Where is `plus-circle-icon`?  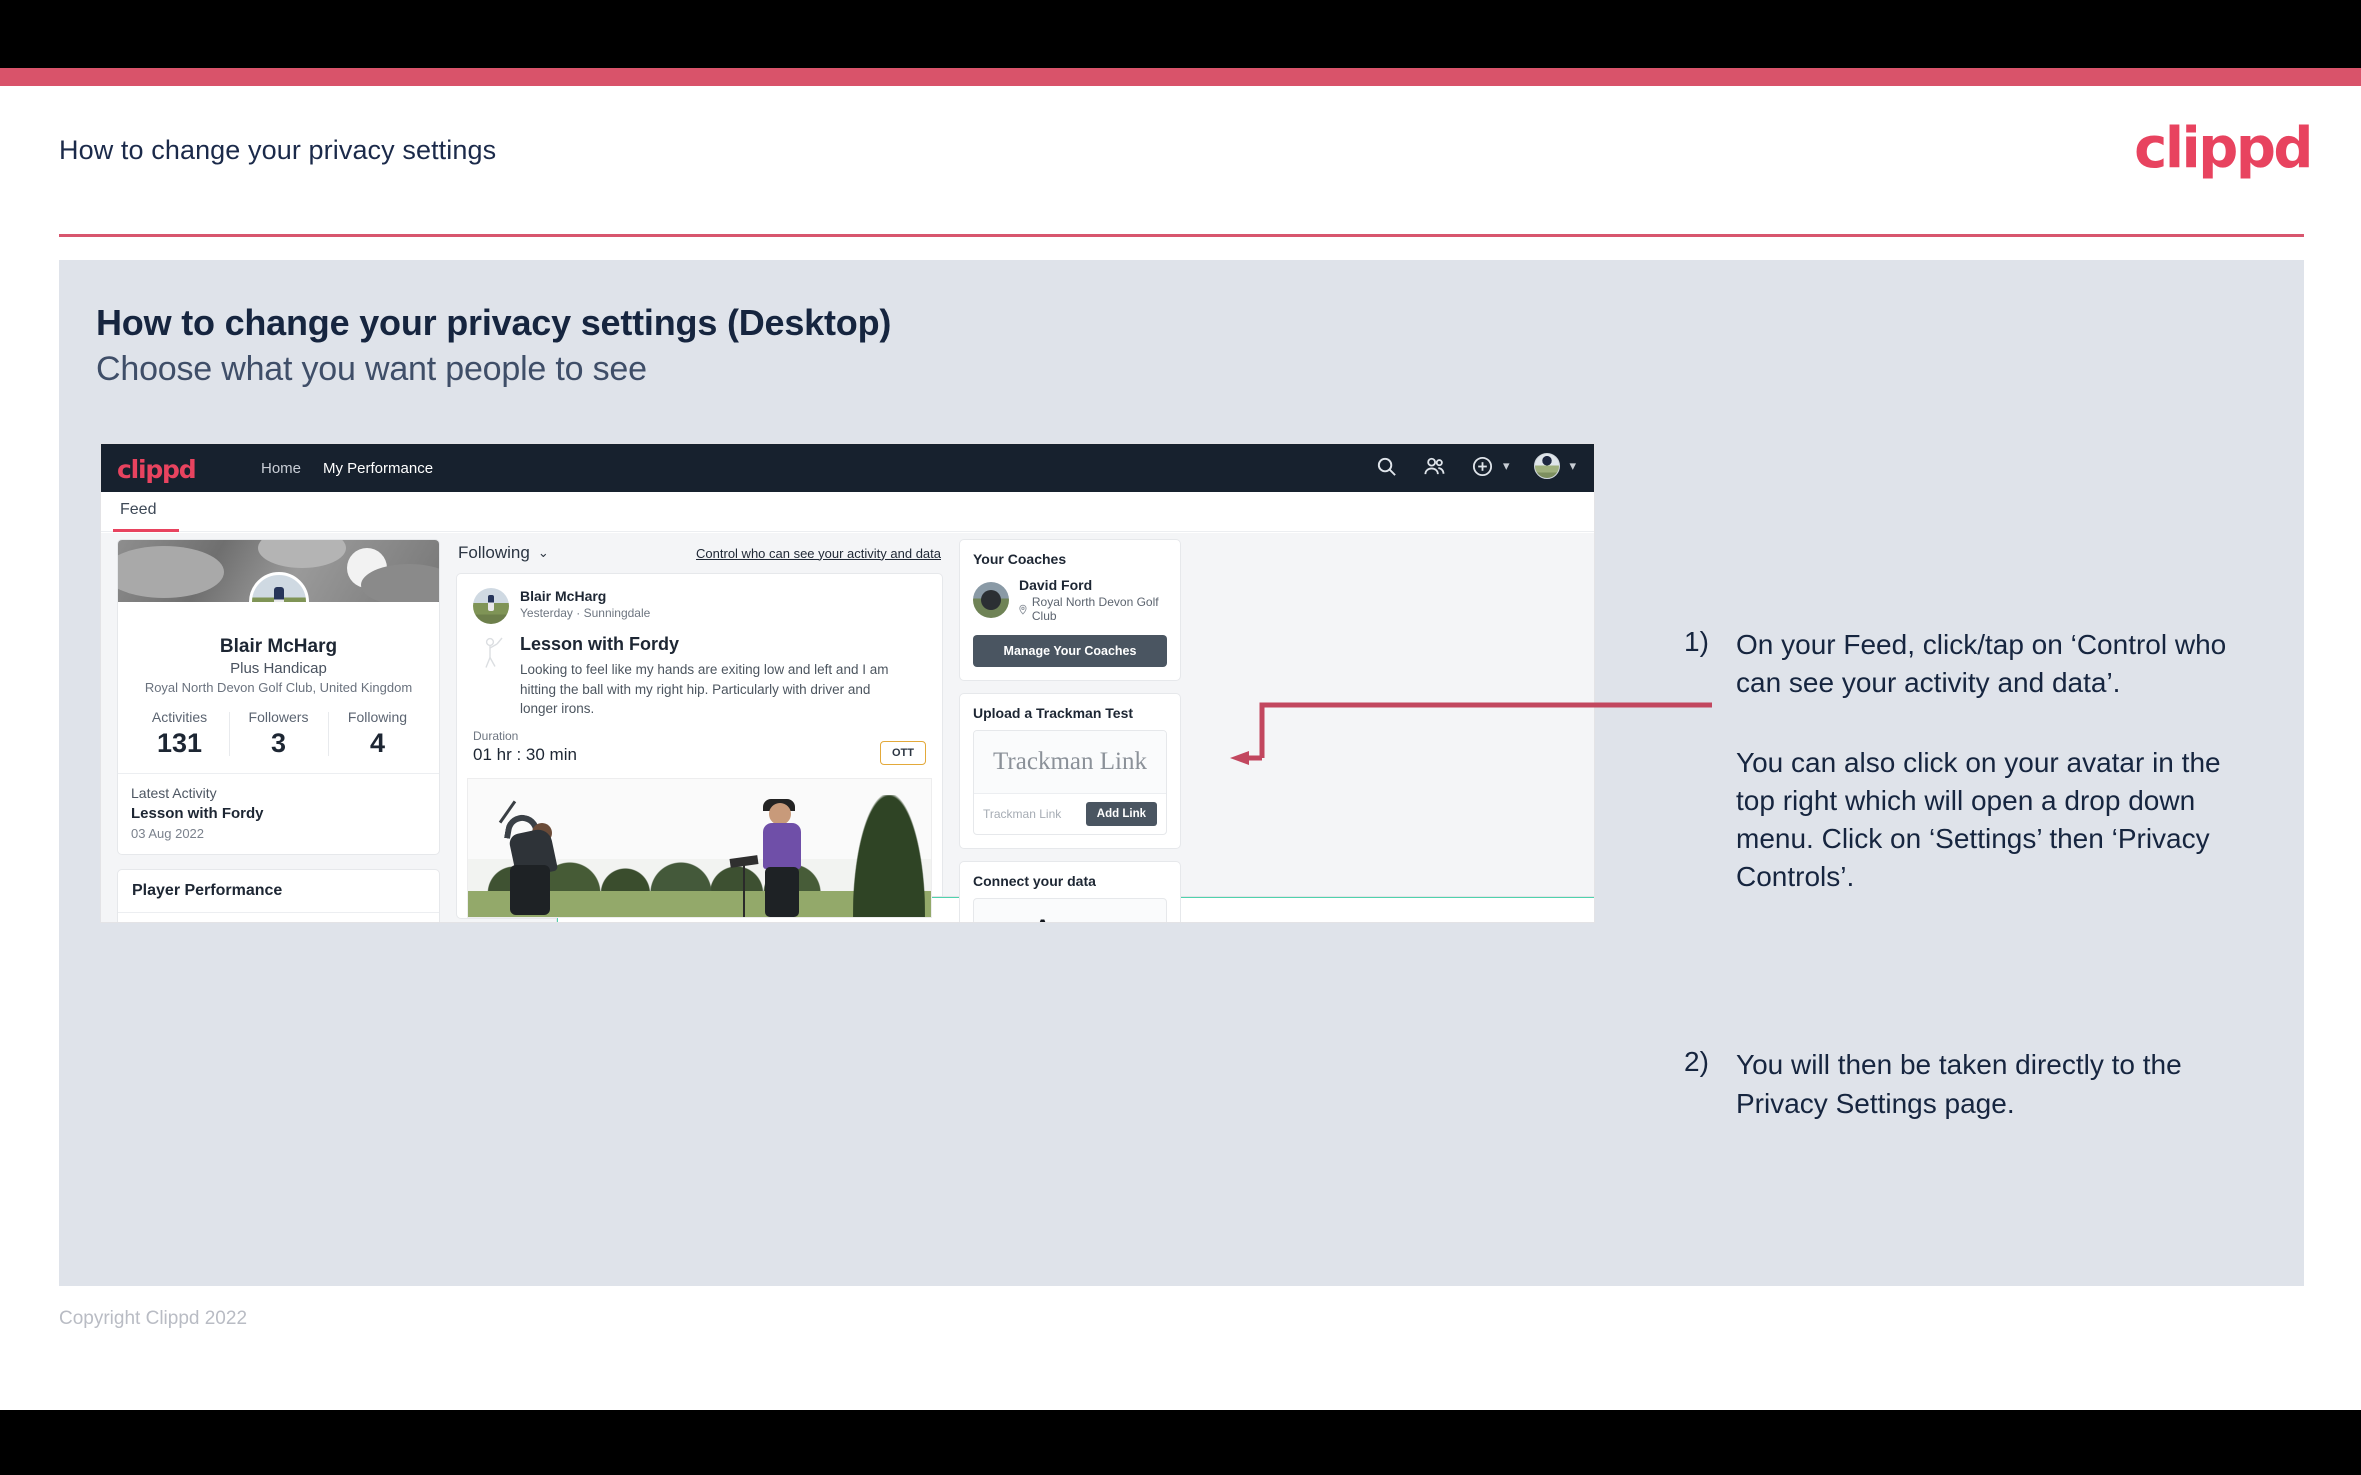
plus-circle-icon is located at coordinates (1482, 466).